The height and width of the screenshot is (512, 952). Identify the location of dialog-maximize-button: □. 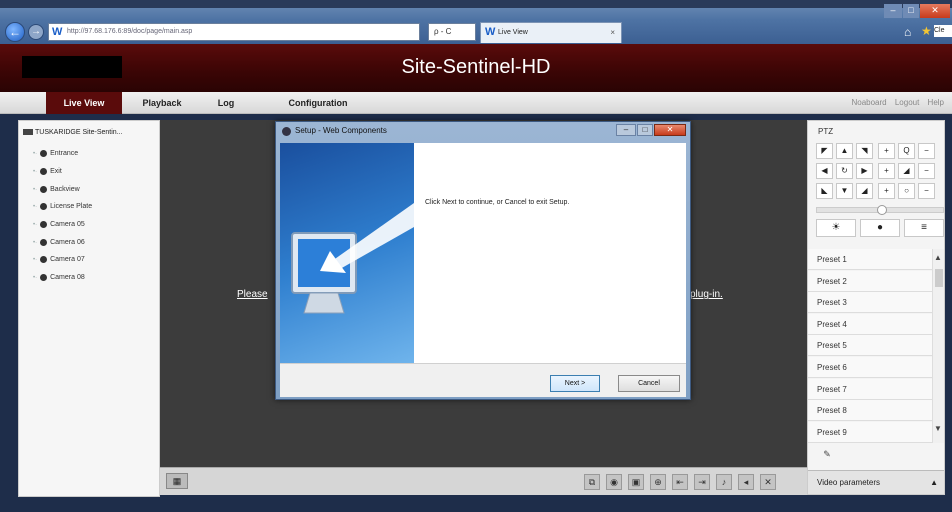
(645, 130).